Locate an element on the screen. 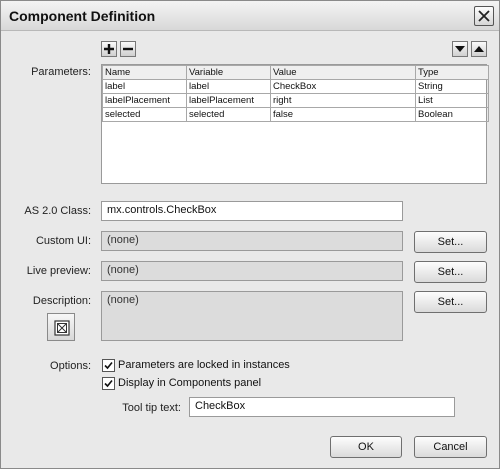  move-up-button is located at coordinates (479, 49).